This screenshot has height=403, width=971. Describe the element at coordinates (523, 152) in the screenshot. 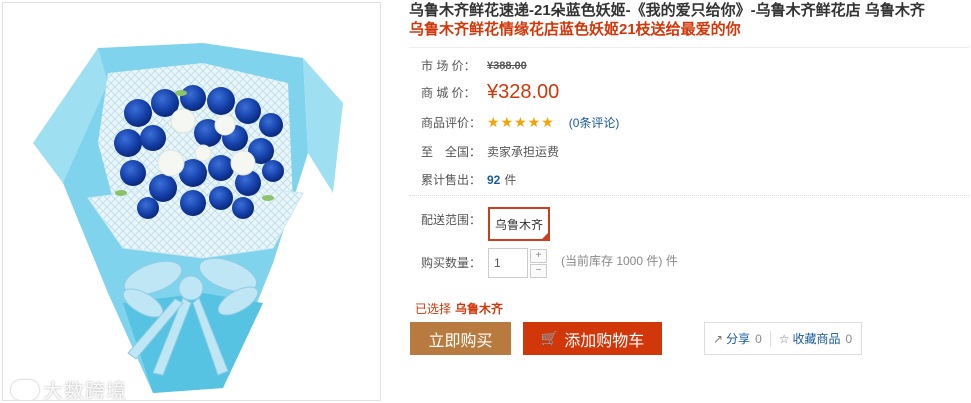

I see `shipping-value: 卖家承担运费` at that location.